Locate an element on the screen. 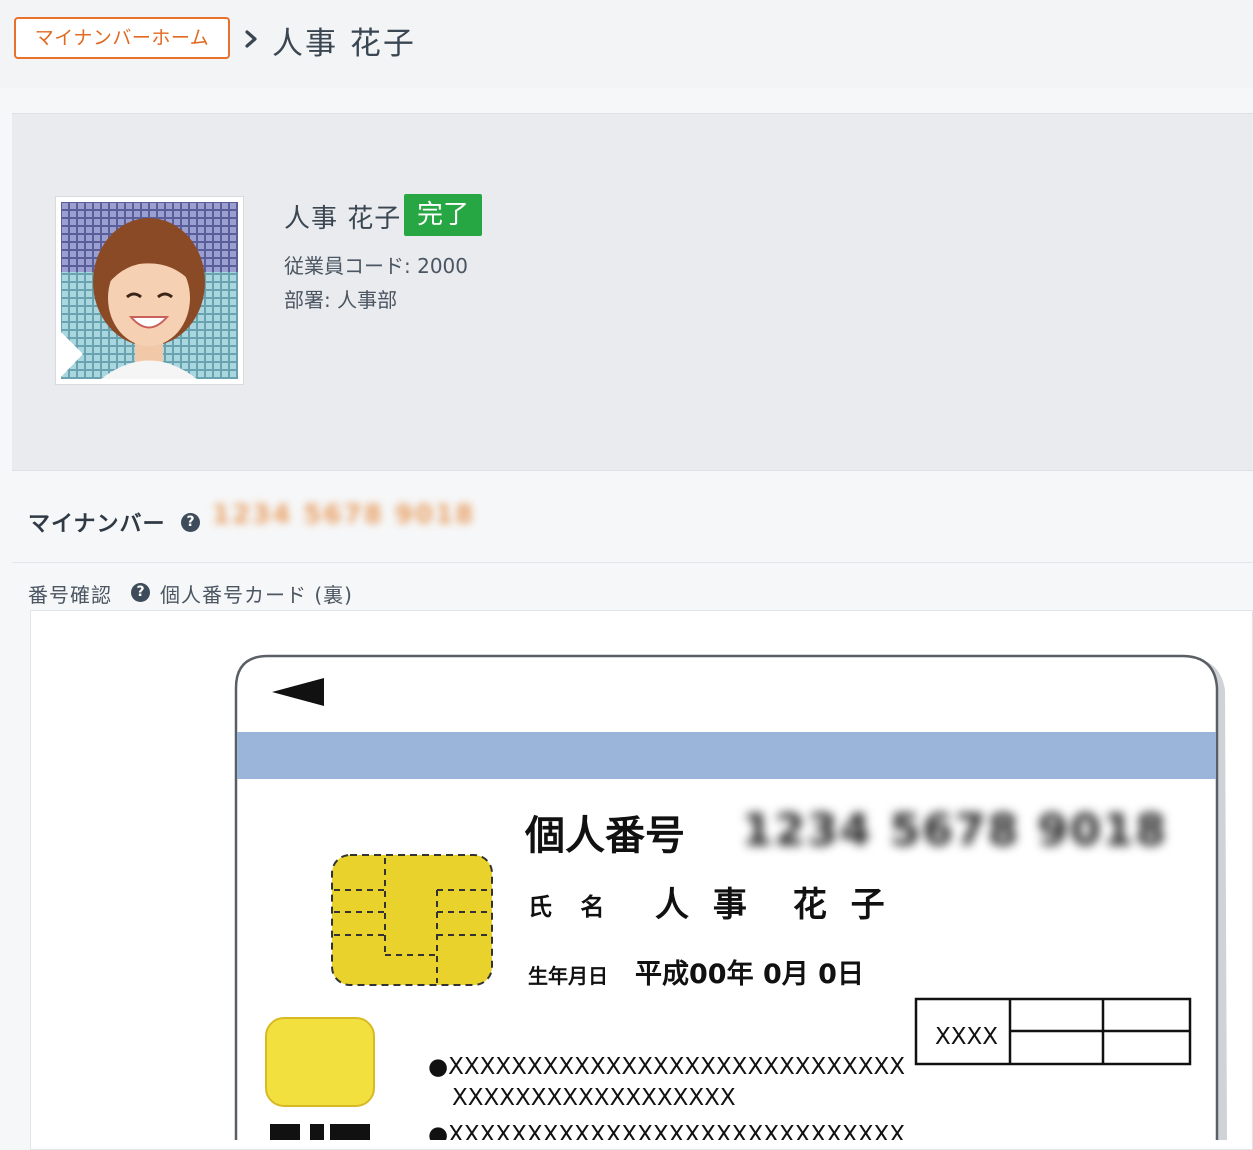  breadcrumb-current: 人事 花子 is located at coordinates (344, 44).